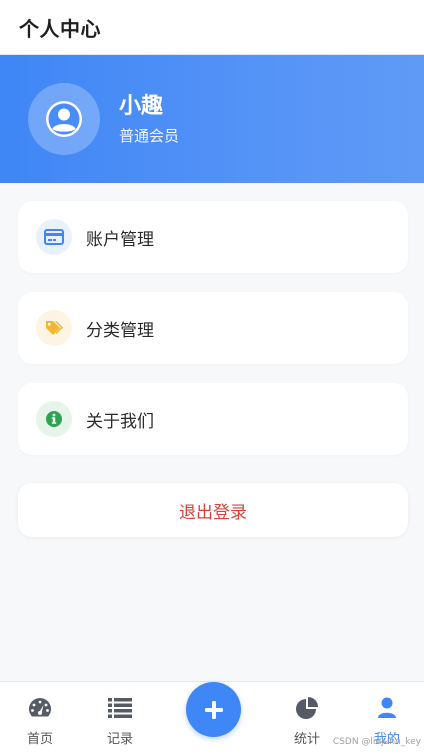 Image resolution: width=424 pixels, height=754 pixels. Describe the element at coordinates (60, 28) in the screenshot. I see `page-title: 个人中心` at that location.